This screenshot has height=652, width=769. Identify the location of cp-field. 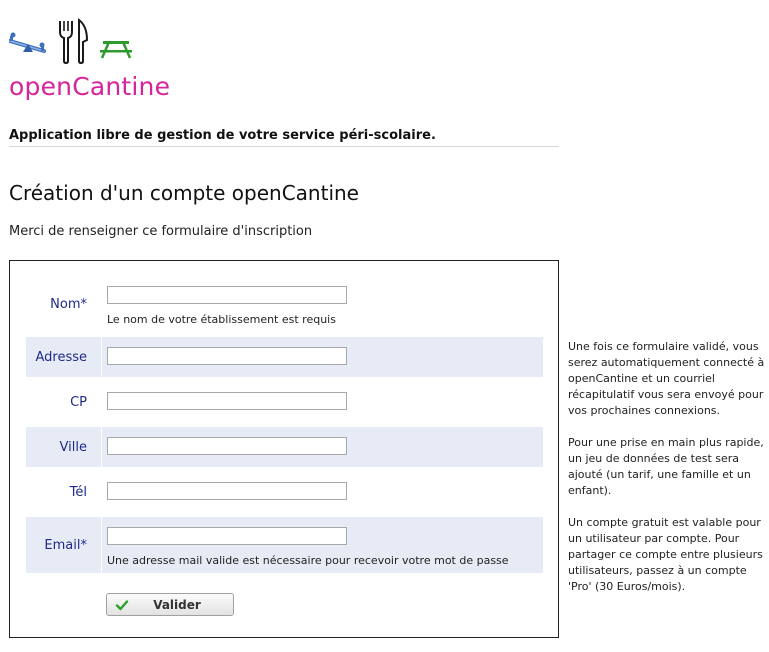
(227, 401).